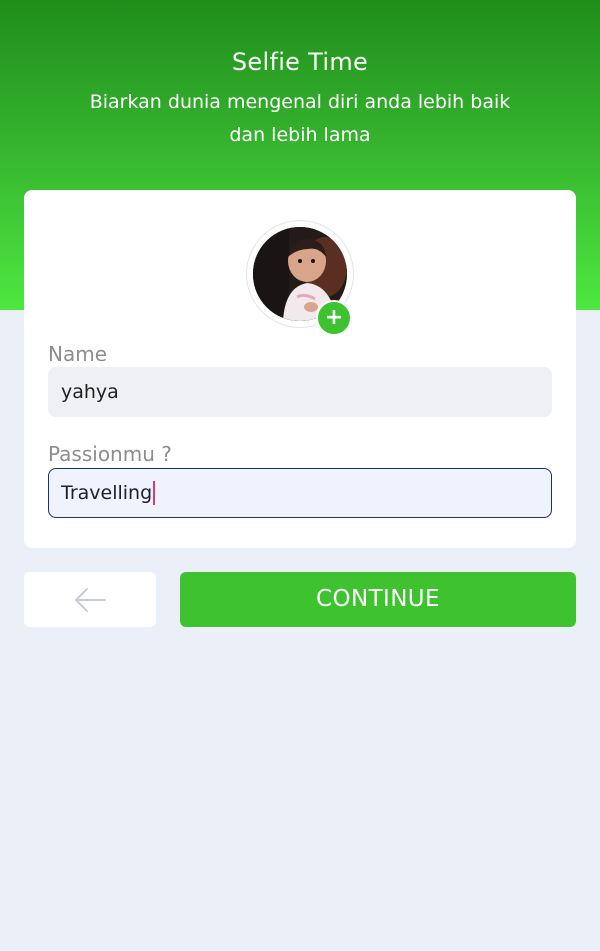 The image size is (600, 951). Describe the element at coordinates (90, 392) in the screenshot. I see `name-input-value: yahya` at that location.